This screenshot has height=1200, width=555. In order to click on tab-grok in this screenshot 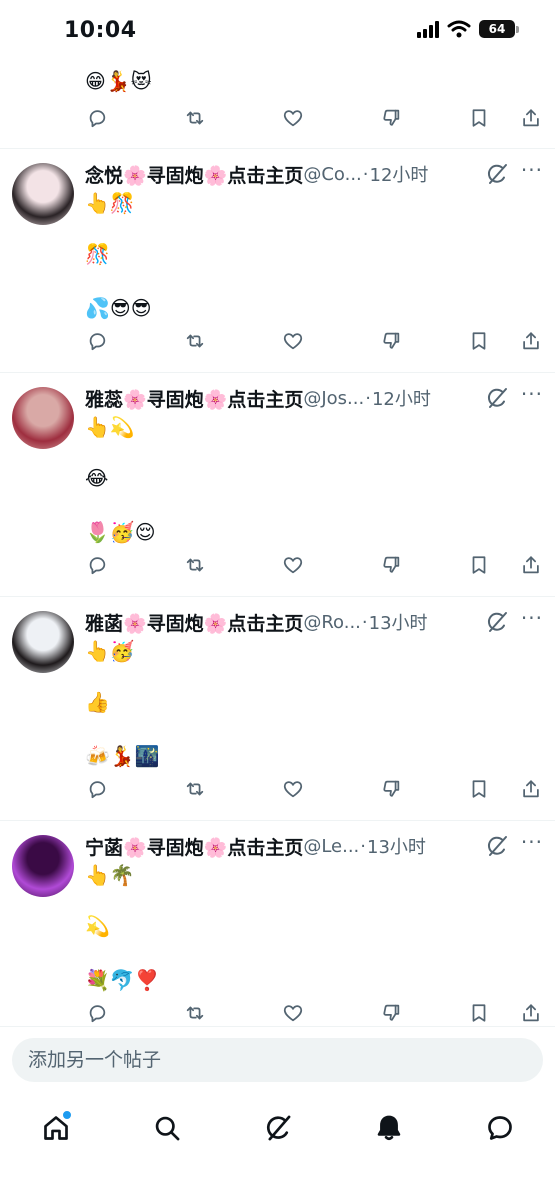, I will do `click(278, 1128)`.